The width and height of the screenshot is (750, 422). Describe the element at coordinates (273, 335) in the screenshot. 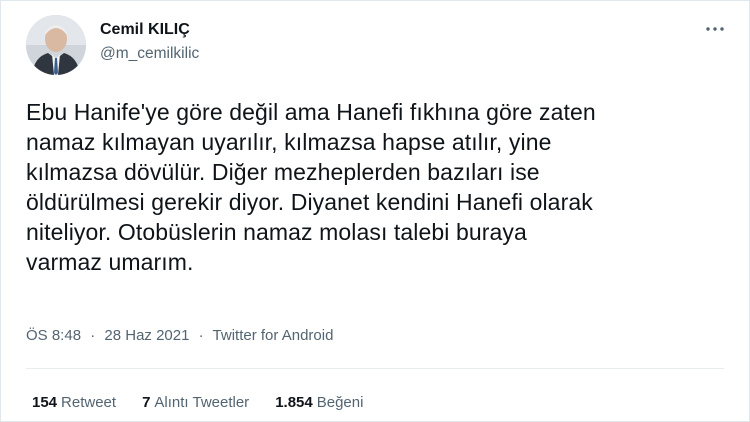

I see `tweet-source-link: Twitter for Android` at that location.